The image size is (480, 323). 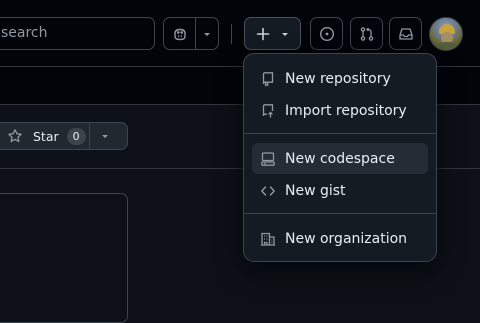 What do you see at coordinates (268, 159) in the screenshot?
I see `codespaces-icon` at bounding box center [268, 159].